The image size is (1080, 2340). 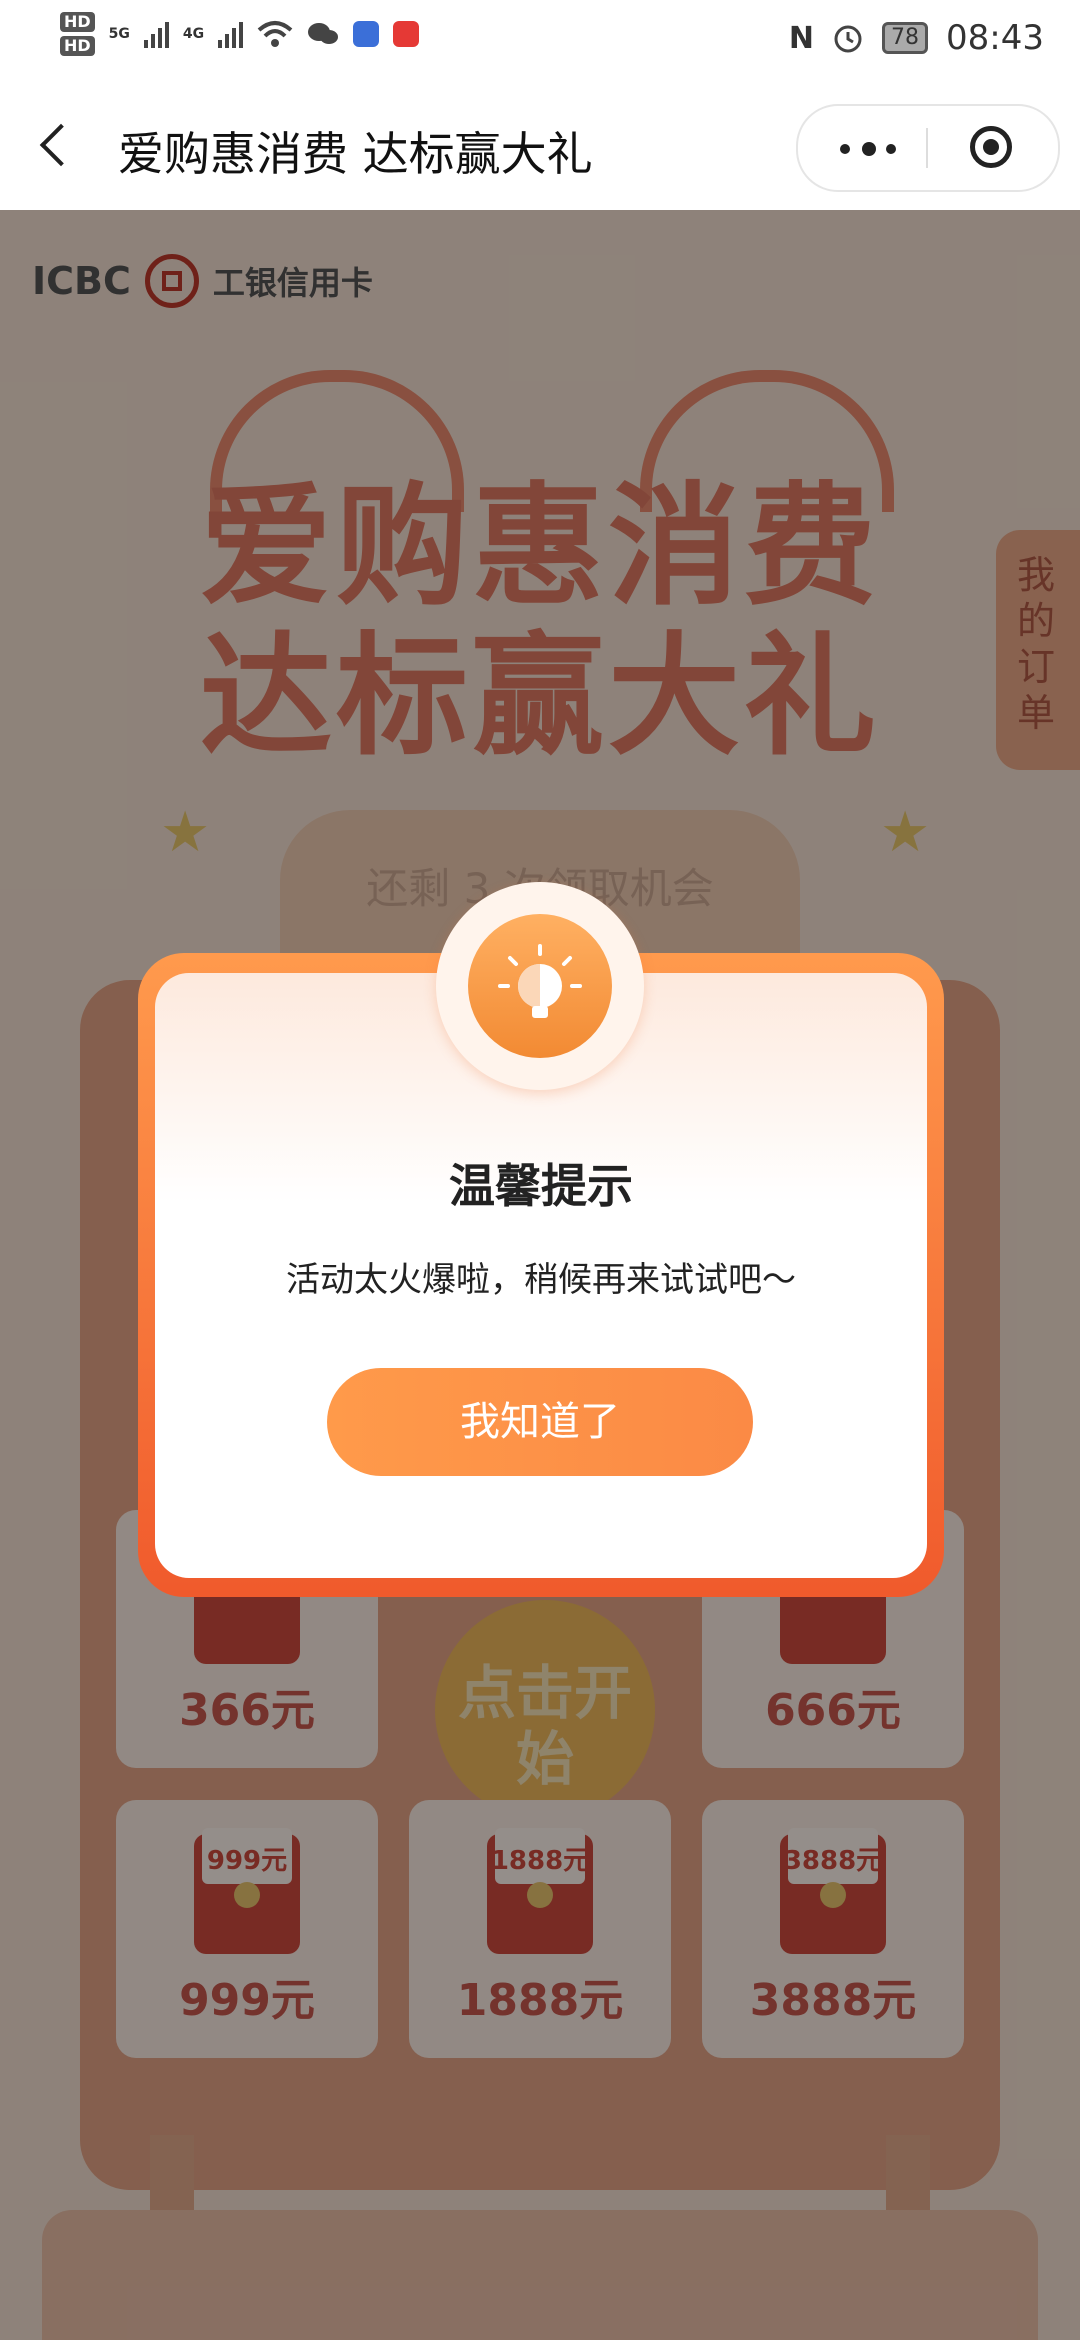 I want to click on status-left: HD HD 5G 4G, so click(x=240, y=34).